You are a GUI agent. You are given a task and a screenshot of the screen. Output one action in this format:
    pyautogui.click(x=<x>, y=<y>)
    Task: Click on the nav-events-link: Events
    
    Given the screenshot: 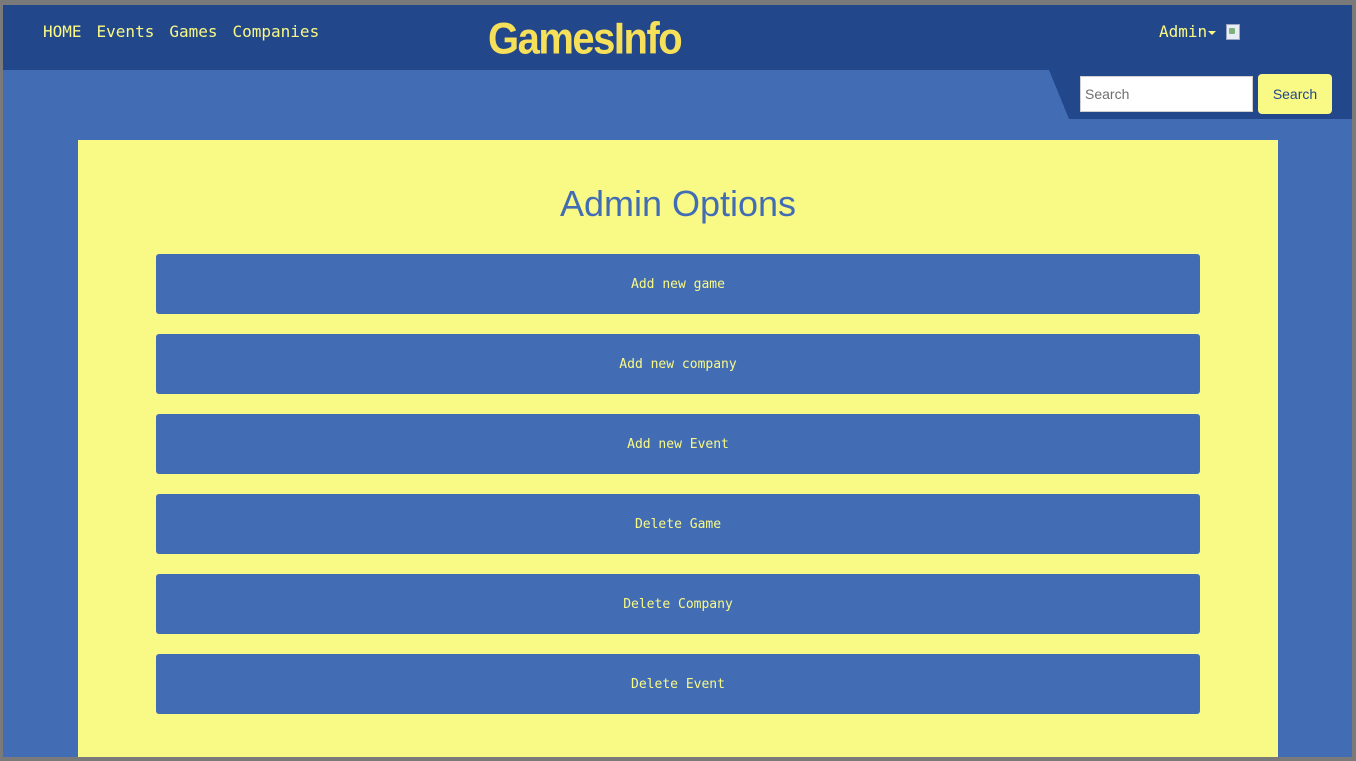 What is the action you would take?
    pyautogui.click(x=126, y=31)
    